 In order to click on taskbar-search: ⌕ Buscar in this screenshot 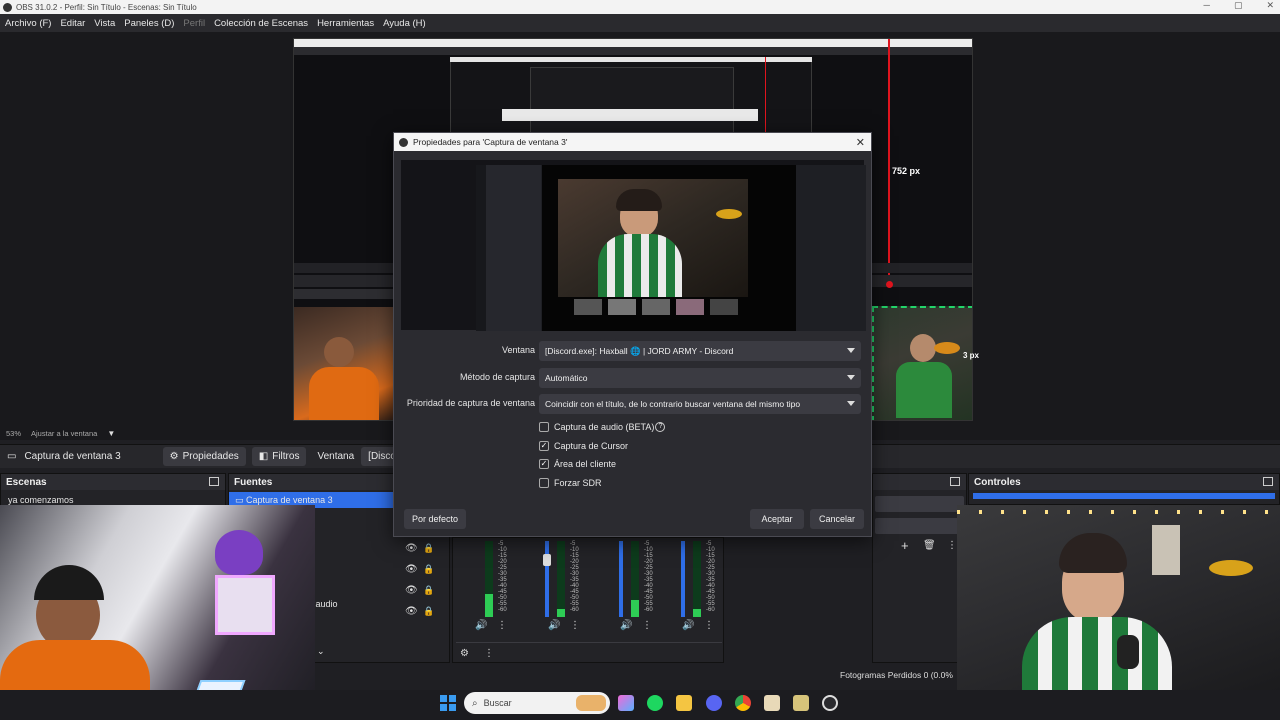, I will do `click(537, 703)`.